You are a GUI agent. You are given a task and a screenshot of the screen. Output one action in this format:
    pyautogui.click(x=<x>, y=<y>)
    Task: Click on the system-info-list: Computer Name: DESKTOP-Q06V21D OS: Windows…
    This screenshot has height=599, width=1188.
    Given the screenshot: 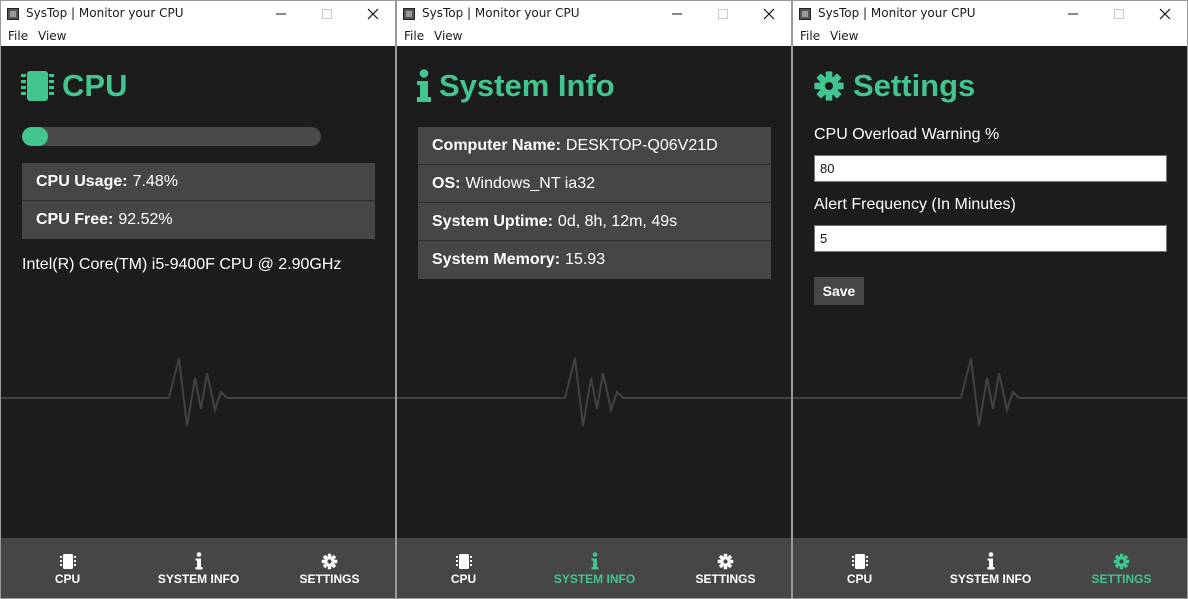 What is the action you would take?
    pyautogui.click(x=594, y=203)
    